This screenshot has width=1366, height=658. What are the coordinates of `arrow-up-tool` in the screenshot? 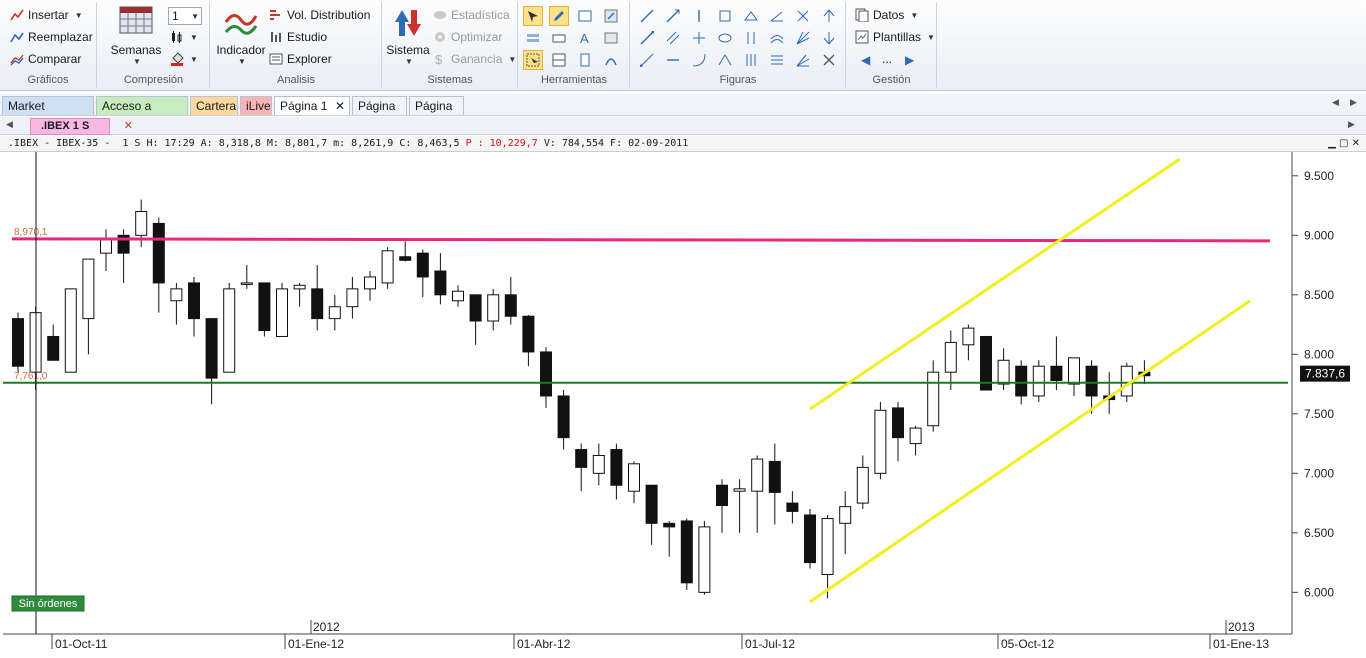 It's located at (829, 16).